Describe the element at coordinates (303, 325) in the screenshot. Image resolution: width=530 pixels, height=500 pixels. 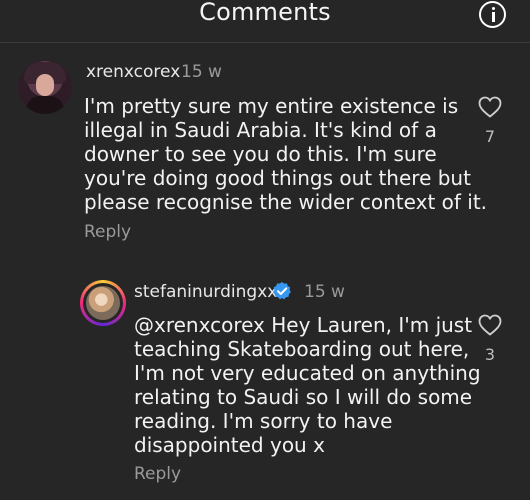
I see `comment-text-line: @xrenxcorex Hey Lauren, I'm just` at that location.